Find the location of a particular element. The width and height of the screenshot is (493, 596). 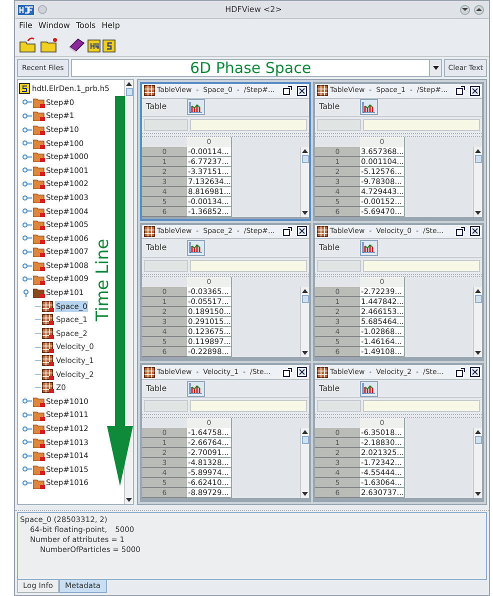

recent-files-combo: 6D Phase Space is located at coordinates (256, 68).